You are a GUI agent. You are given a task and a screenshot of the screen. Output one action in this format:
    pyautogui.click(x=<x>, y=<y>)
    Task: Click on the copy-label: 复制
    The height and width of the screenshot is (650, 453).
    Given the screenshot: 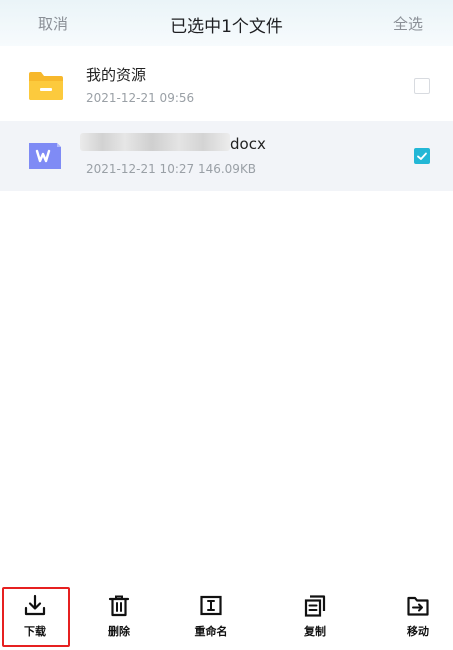 What is the action you would take?
    pyautogui.click(x=315, y=631)
    